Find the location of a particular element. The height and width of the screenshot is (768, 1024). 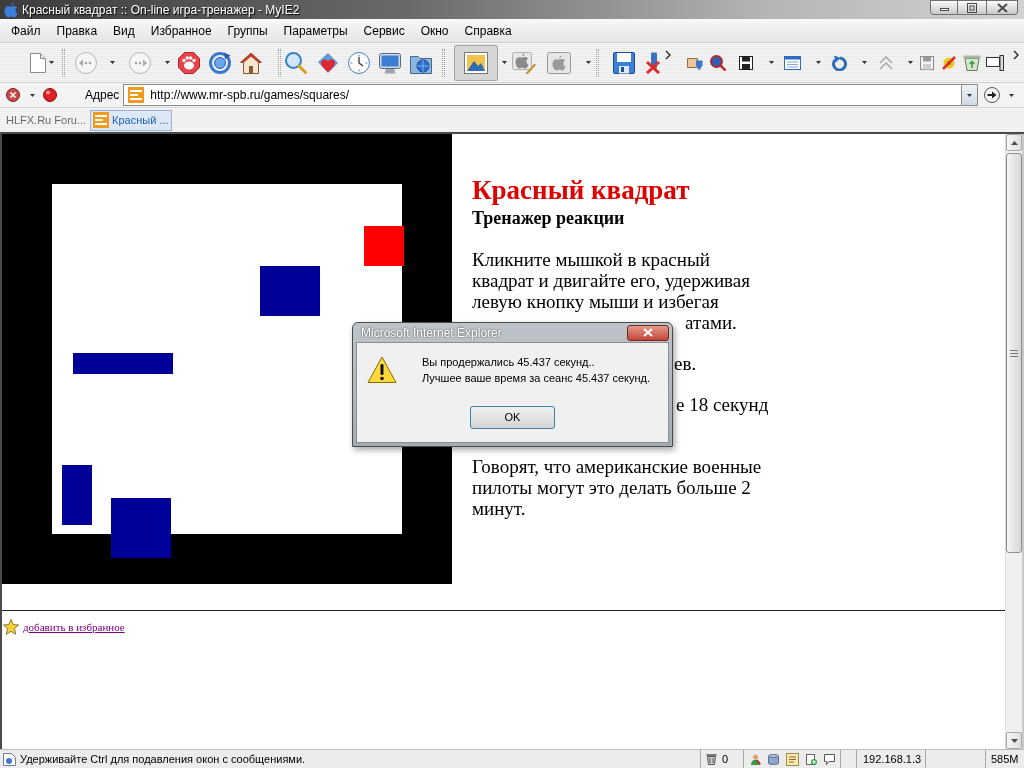

page-subheading: Тренажер реакции is located at coordinates (548, 218).